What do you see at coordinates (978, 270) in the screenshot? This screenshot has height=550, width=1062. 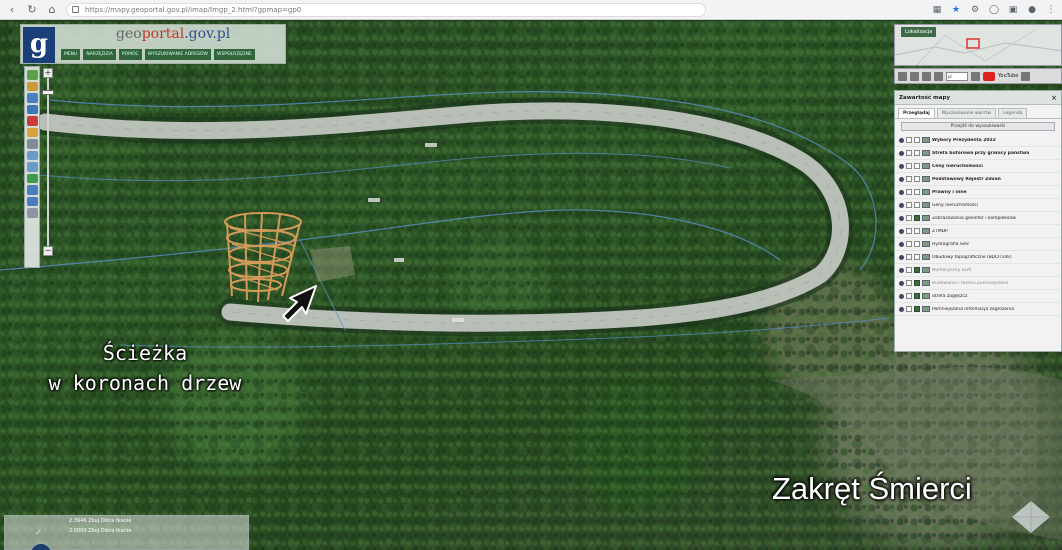 I see `layer-row: Numeryczny SLM` at bounding box center [978, 270].